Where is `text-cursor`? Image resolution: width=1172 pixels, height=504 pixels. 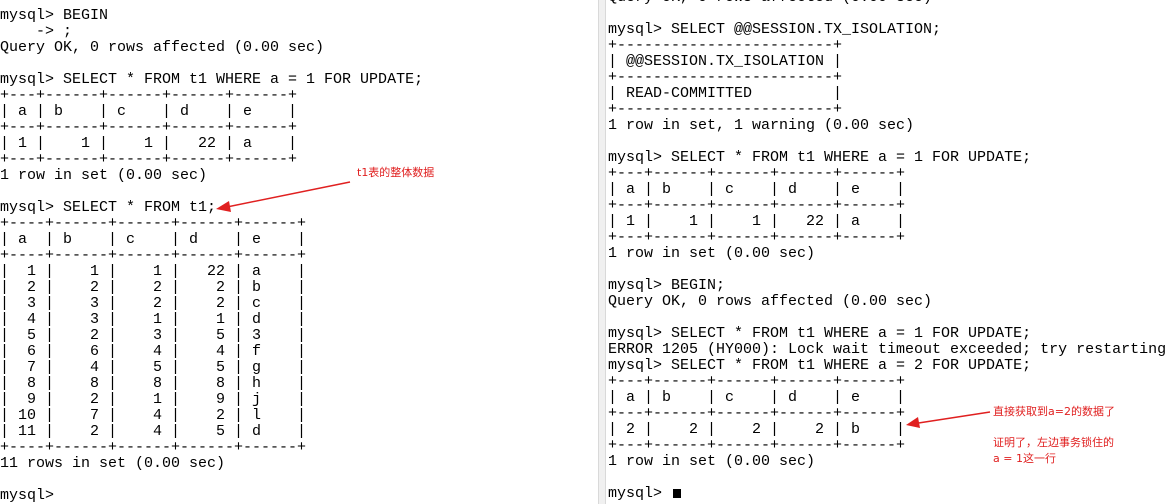 text-cursor is located at coordinates (677, 493).